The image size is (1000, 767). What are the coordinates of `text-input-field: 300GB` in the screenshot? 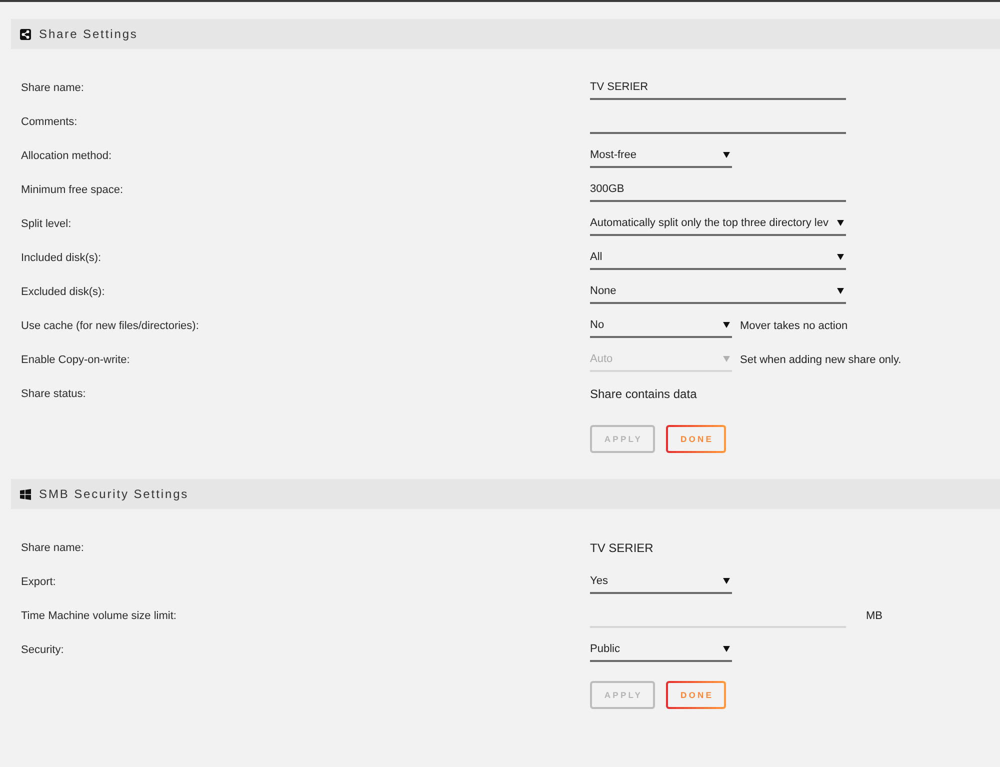 It's located at (718, 190).